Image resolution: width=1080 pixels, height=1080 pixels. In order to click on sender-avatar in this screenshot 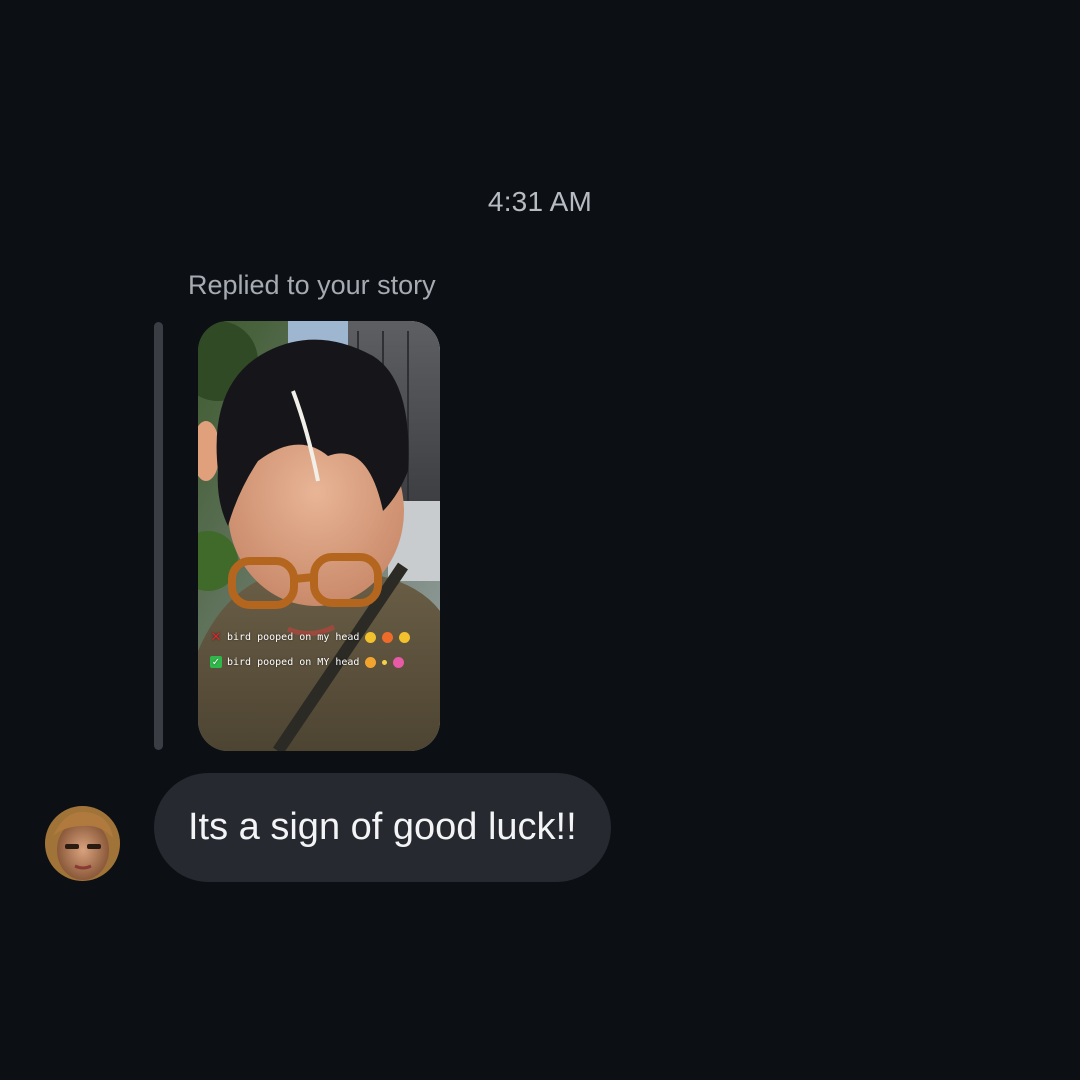, I will do `click(82, 843)`.